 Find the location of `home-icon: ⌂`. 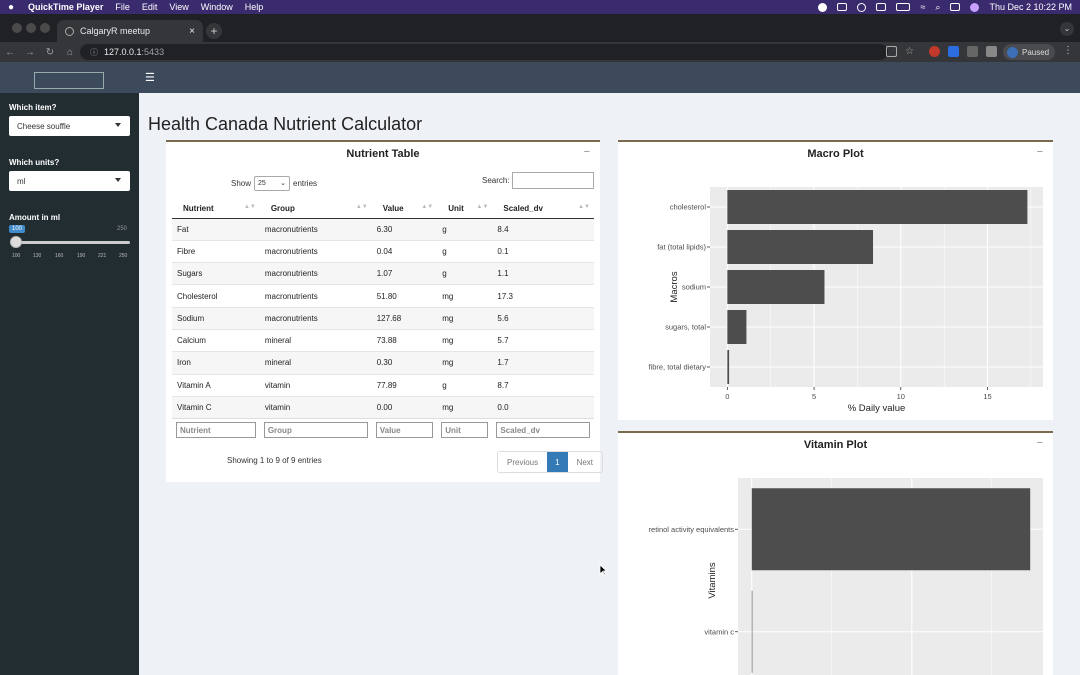

home-icon: ⌂ is located at coordinates (70, 52).